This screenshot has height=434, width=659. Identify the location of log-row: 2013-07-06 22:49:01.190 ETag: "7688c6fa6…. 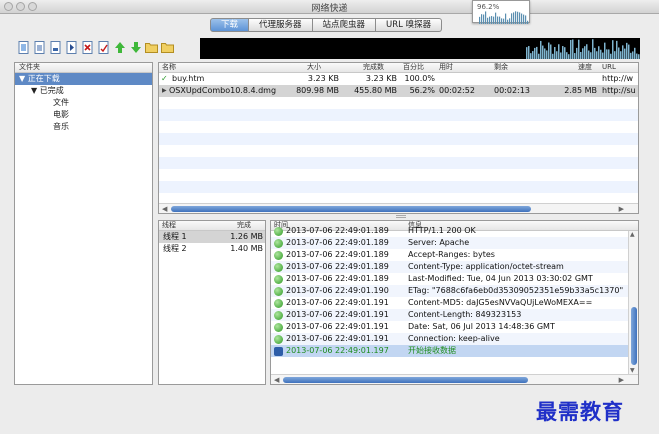
(449, 291).